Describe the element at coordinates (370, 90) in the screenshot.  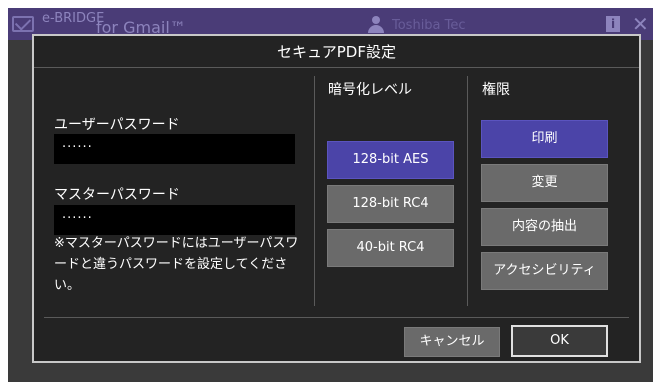
I see `encryption-heading: 暗号化レベル` at that location.